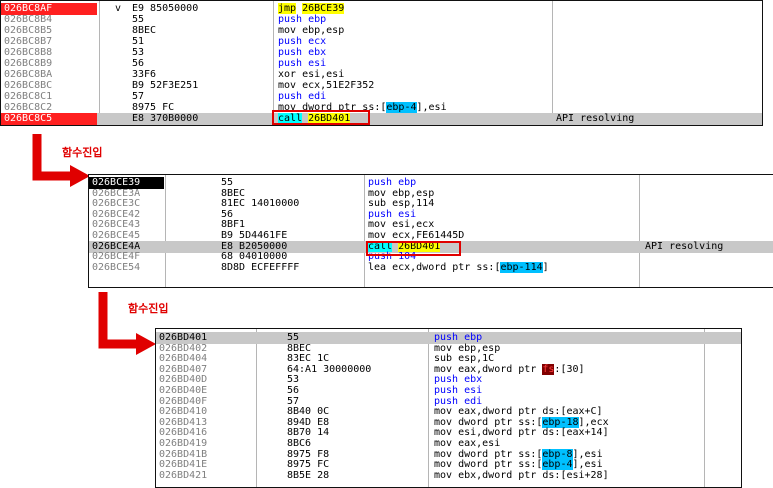  Describe the element at coordinates (165, 118) in the screenshot. I see `bytes-cell: E8 370B0000` at that location.